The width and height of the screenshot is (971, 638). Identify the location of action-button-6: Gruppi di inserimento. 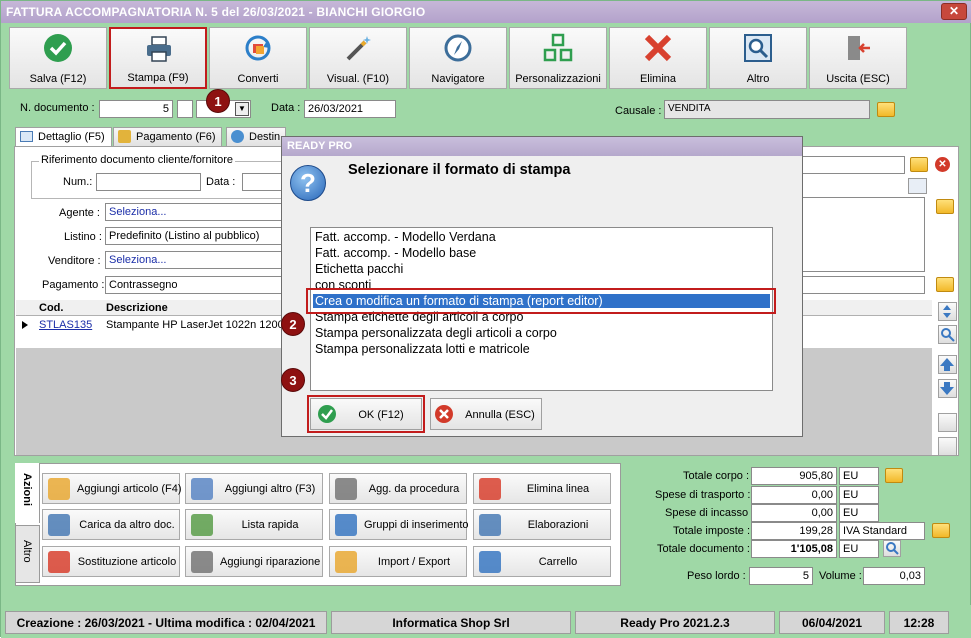
(399, 524).